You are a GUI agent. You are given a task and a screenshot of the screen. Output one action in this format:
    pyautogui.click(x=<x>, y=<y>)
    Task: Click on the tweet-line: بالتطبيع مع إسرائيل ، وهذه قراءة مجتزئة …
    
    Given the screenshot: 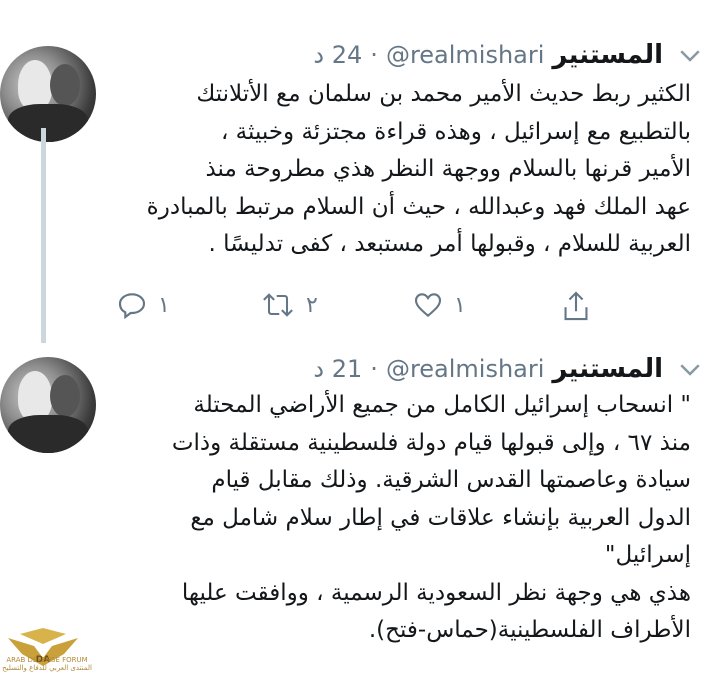 What is the action you would take?
    pyautogui.click(x=455, y=131)
    